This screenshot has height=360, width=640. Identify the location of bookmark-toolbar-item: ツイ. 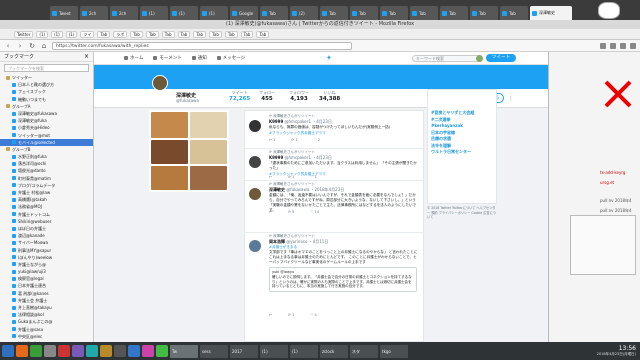
(87, 34).